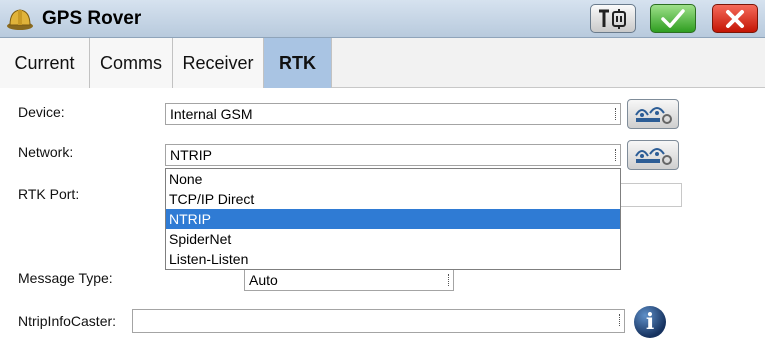  Describe the element at coordinates (393, 259) in the screenshot. I see `dropdown-option-listen-listen: Listen-Listen` at that location.